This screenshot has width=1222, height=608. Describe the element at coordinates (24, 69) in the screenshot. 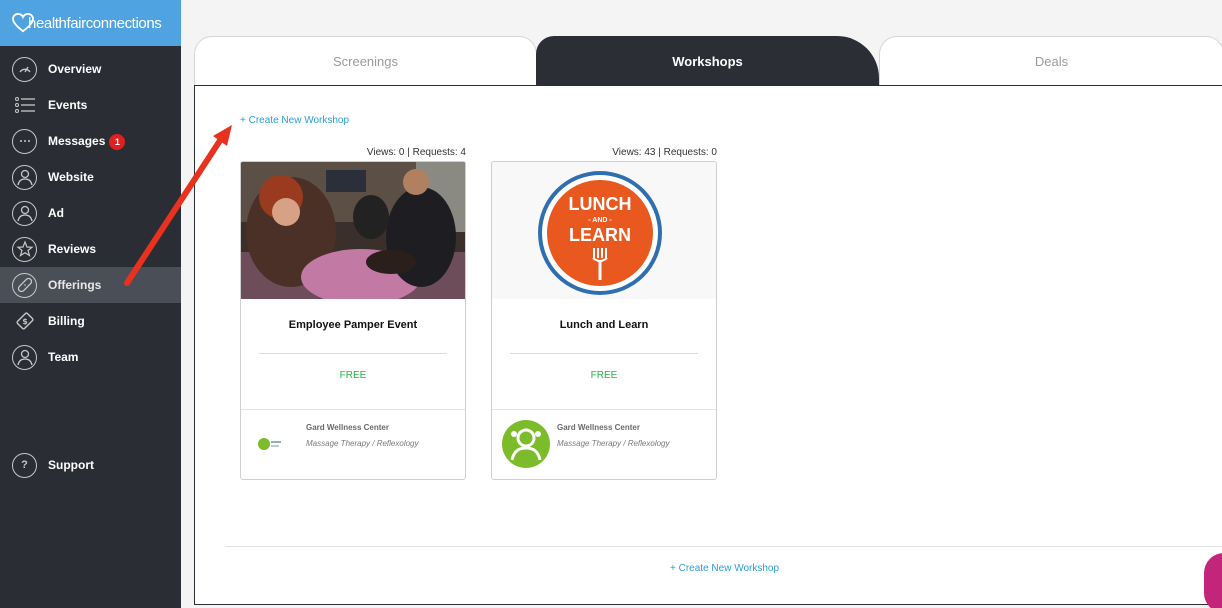

I see `gauge-icon` at that location.